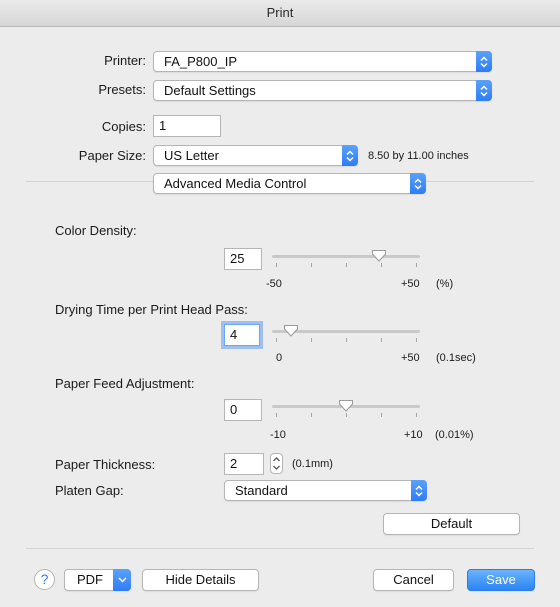 This screenshot has width=560, height=607. What do you see at coordinates (279, 358) in the screenshot?
I see `drying-time-min: 0` at bounding box center [279, 358].